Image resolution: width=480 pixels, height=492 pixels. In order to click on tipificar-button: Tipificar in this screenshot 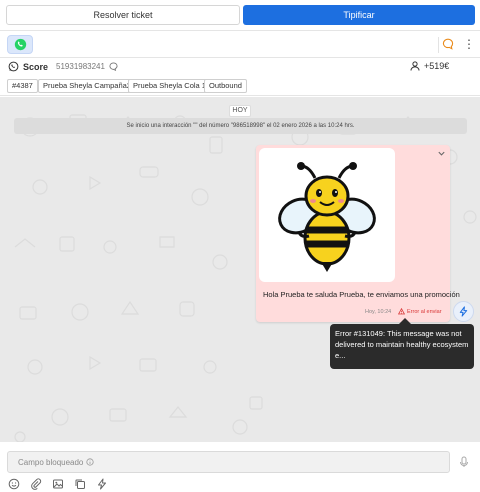, I will do `click(359, 15)`.